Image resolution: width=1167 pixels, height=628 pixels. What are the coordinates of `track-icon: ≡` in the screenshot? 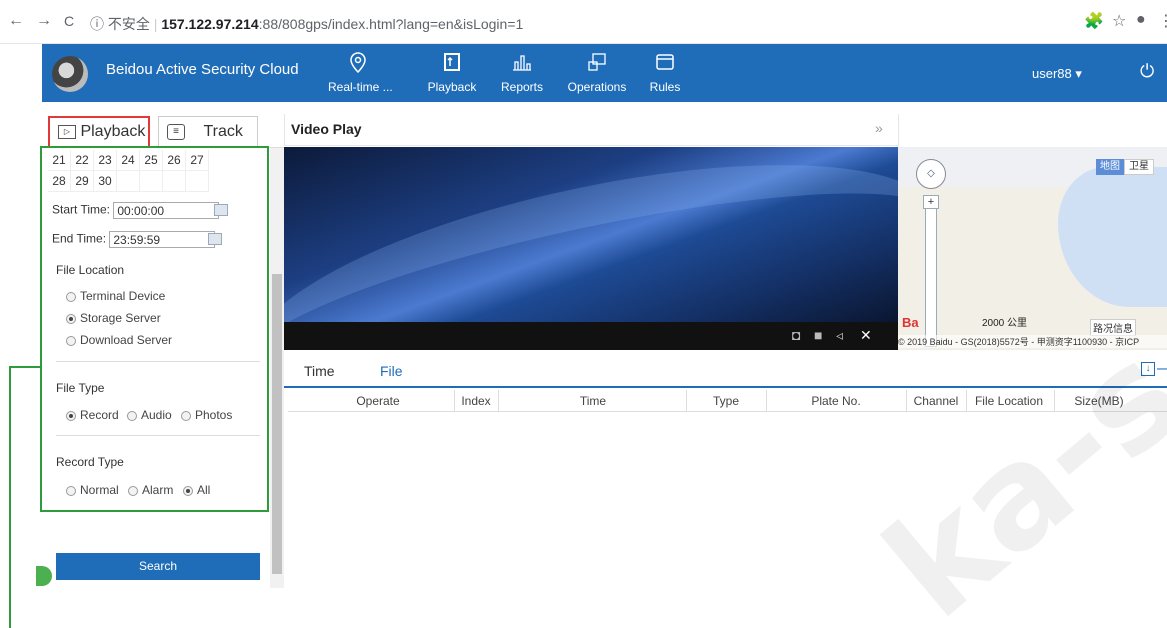 It's located at (176, 131).